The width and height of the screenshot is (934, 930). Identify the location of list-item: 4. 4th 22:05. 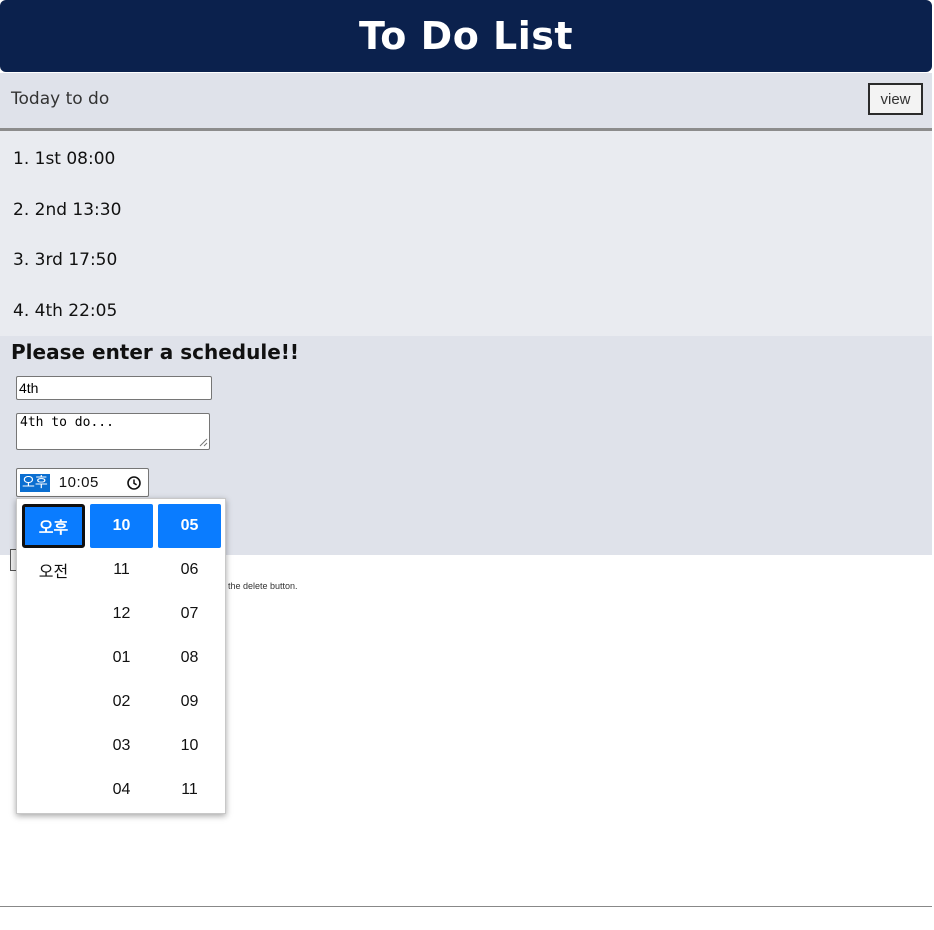
(65, 311).